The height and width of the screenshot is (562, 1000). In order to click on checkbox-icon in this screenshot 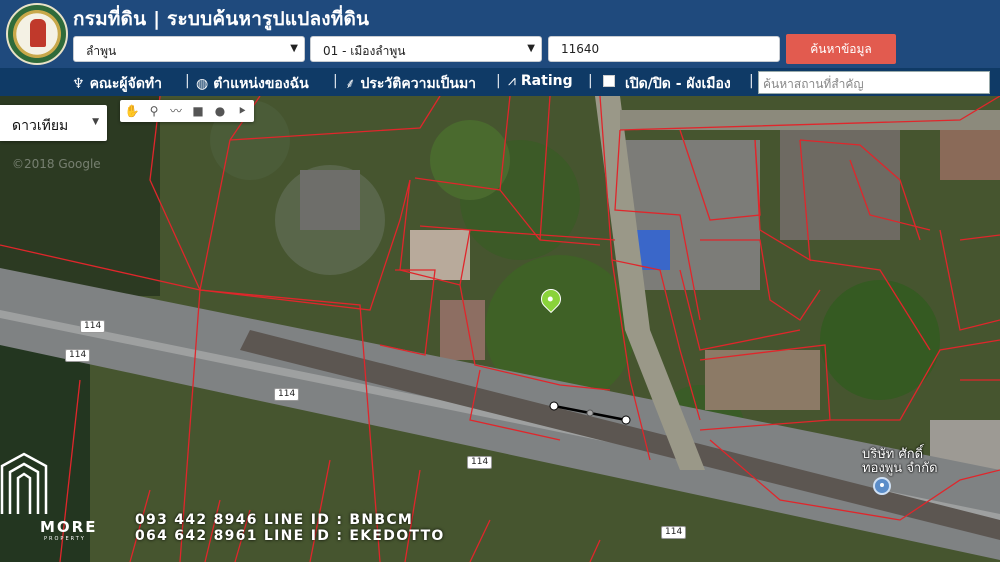, I will do `click(609, 81)`.